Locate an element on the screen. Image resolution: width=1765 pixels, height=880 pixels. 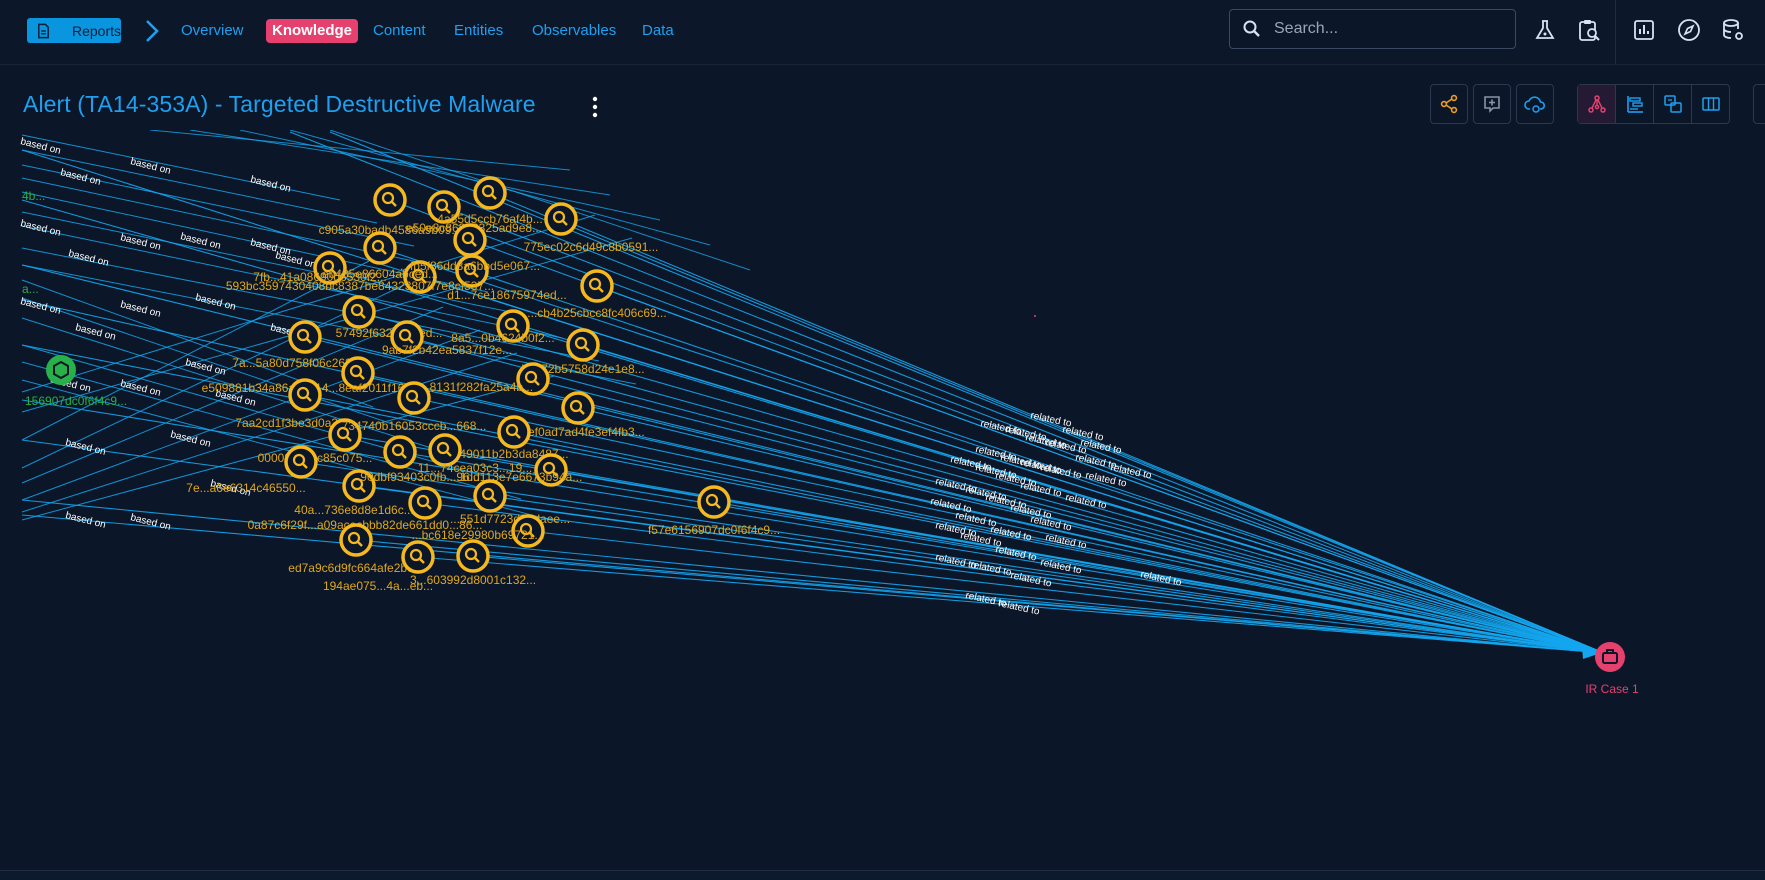
view-mode-switcher is located at coordinates (1653, 104).